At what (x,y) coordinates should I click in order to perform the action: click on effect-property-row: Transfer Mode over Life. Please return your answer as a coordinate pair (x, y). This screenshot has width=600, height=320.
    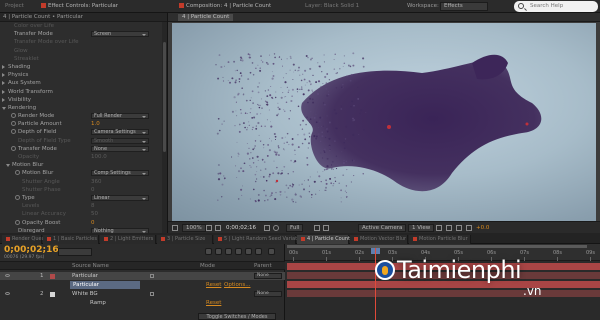
    Looking at the image, I should click on (83, 42).